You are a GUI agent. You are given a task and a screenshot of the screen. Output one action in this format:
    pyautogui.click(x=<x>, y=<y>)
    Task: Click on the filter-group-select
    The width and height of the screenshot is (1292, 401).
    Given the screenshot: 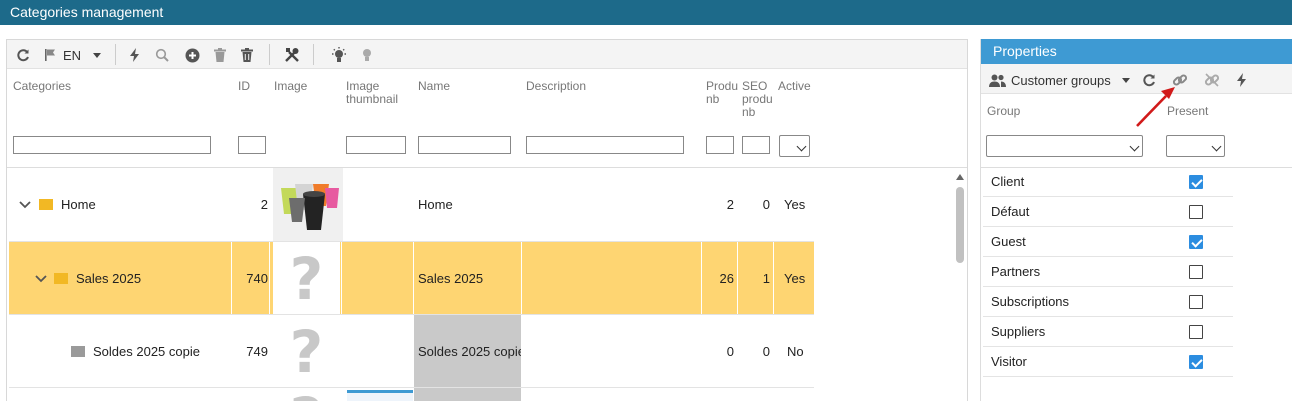 What is the action you would take?
    pyautogui.click(x=1064, y=146)
    